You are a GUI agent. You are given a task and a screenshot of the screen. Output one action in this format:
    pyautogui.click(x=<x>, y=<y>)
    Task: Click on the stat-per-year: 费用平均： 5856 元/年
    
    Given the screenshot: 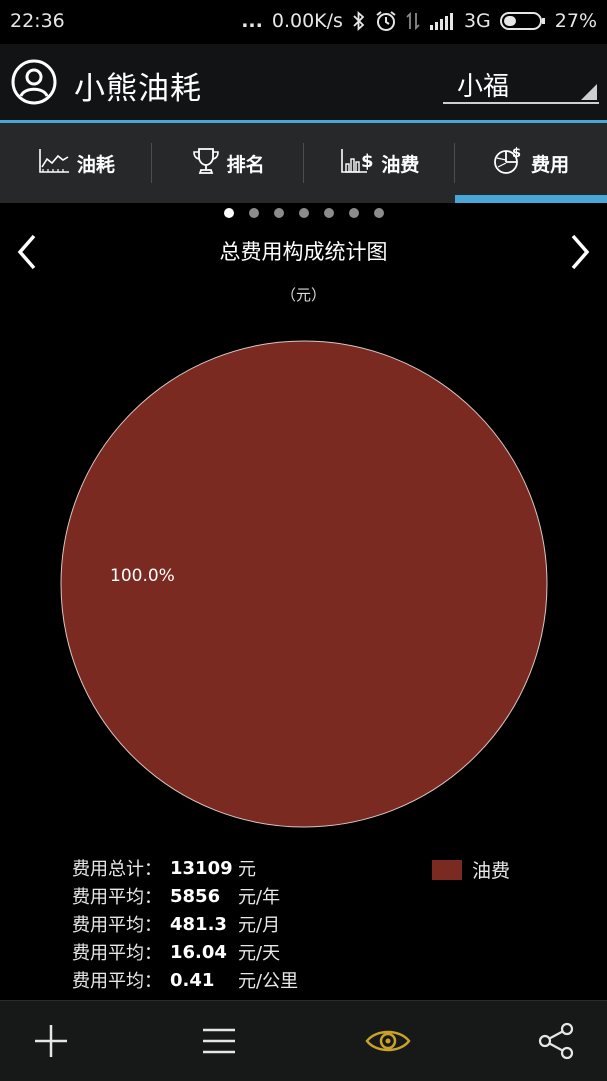 What is the action you would take?
    pyautogui.click(x=185, y=896)
    